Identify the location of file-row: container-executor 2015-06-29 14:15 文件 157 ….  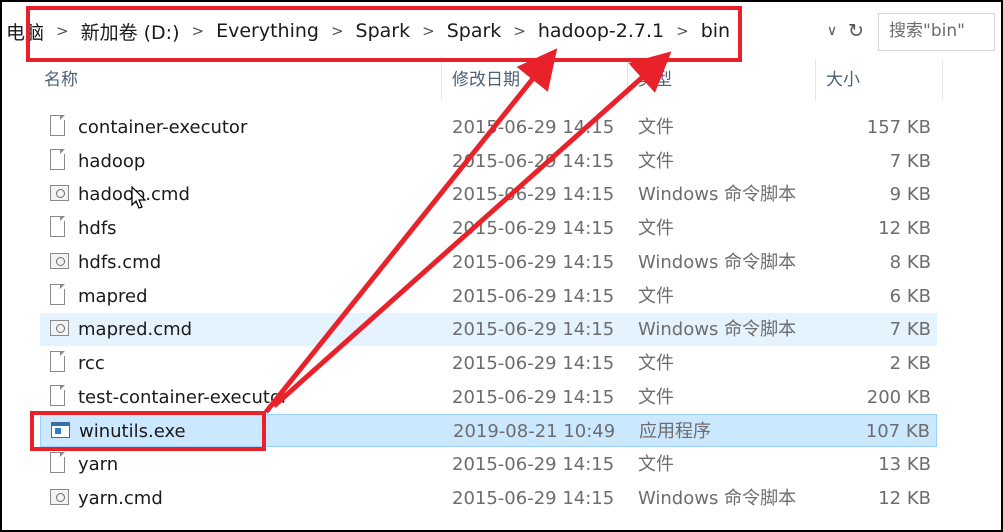
(488, 127).